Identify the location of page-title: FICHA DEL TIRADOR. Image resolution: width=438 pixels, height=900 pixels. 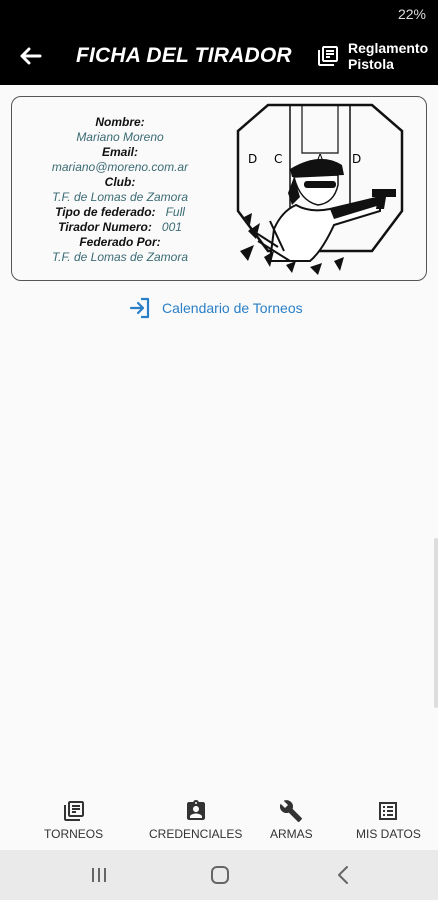
(184, 55).